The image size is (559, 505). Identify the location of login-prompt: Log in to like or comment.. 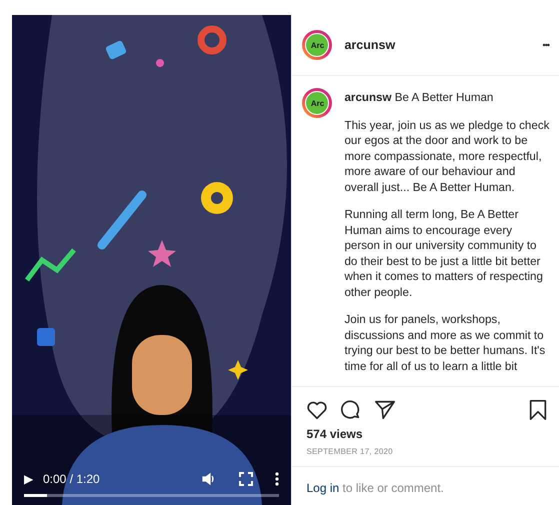
(425, 485).